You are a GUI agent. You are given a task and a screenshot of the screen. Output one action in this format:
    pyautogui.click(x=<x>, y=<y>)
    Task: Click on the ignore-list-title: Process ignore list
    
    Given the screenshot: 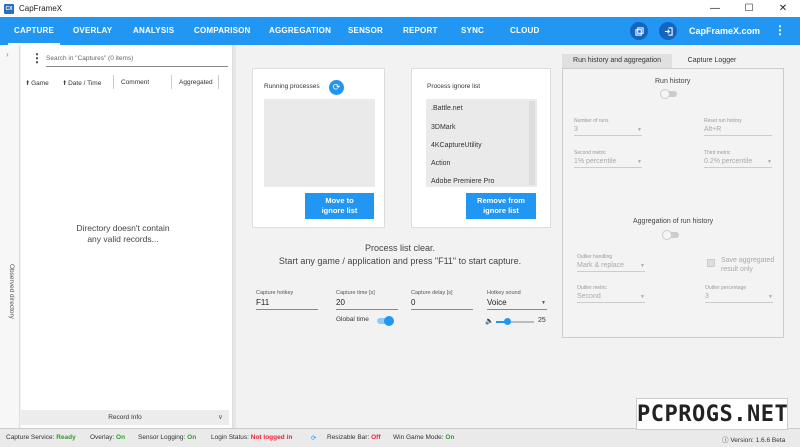 What is the action you would take?
    pyautogui.click(x=454, y=86)
    